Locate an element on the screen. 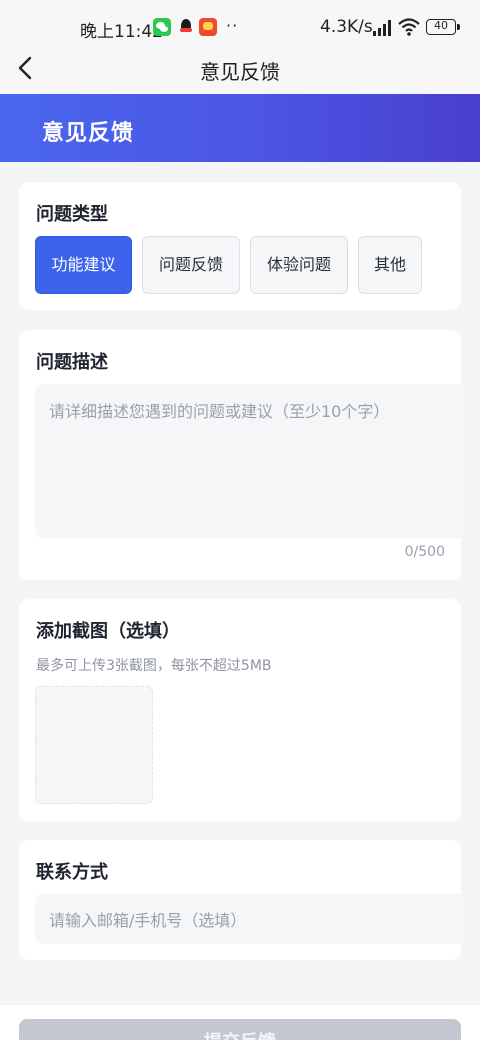 The height and width of the screenshot is (1040, 480). contact-title: 联系方式 is located at coordinates (72, 872).